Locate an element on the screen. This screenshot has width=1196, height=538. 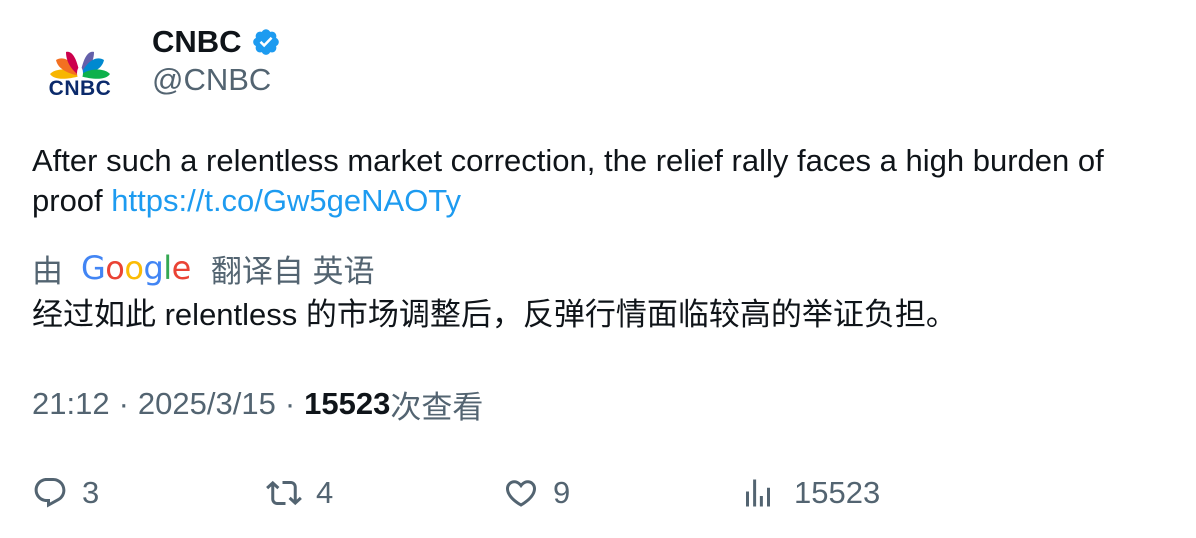
author-handle: @CNBC is located at coordinates (211, 80).